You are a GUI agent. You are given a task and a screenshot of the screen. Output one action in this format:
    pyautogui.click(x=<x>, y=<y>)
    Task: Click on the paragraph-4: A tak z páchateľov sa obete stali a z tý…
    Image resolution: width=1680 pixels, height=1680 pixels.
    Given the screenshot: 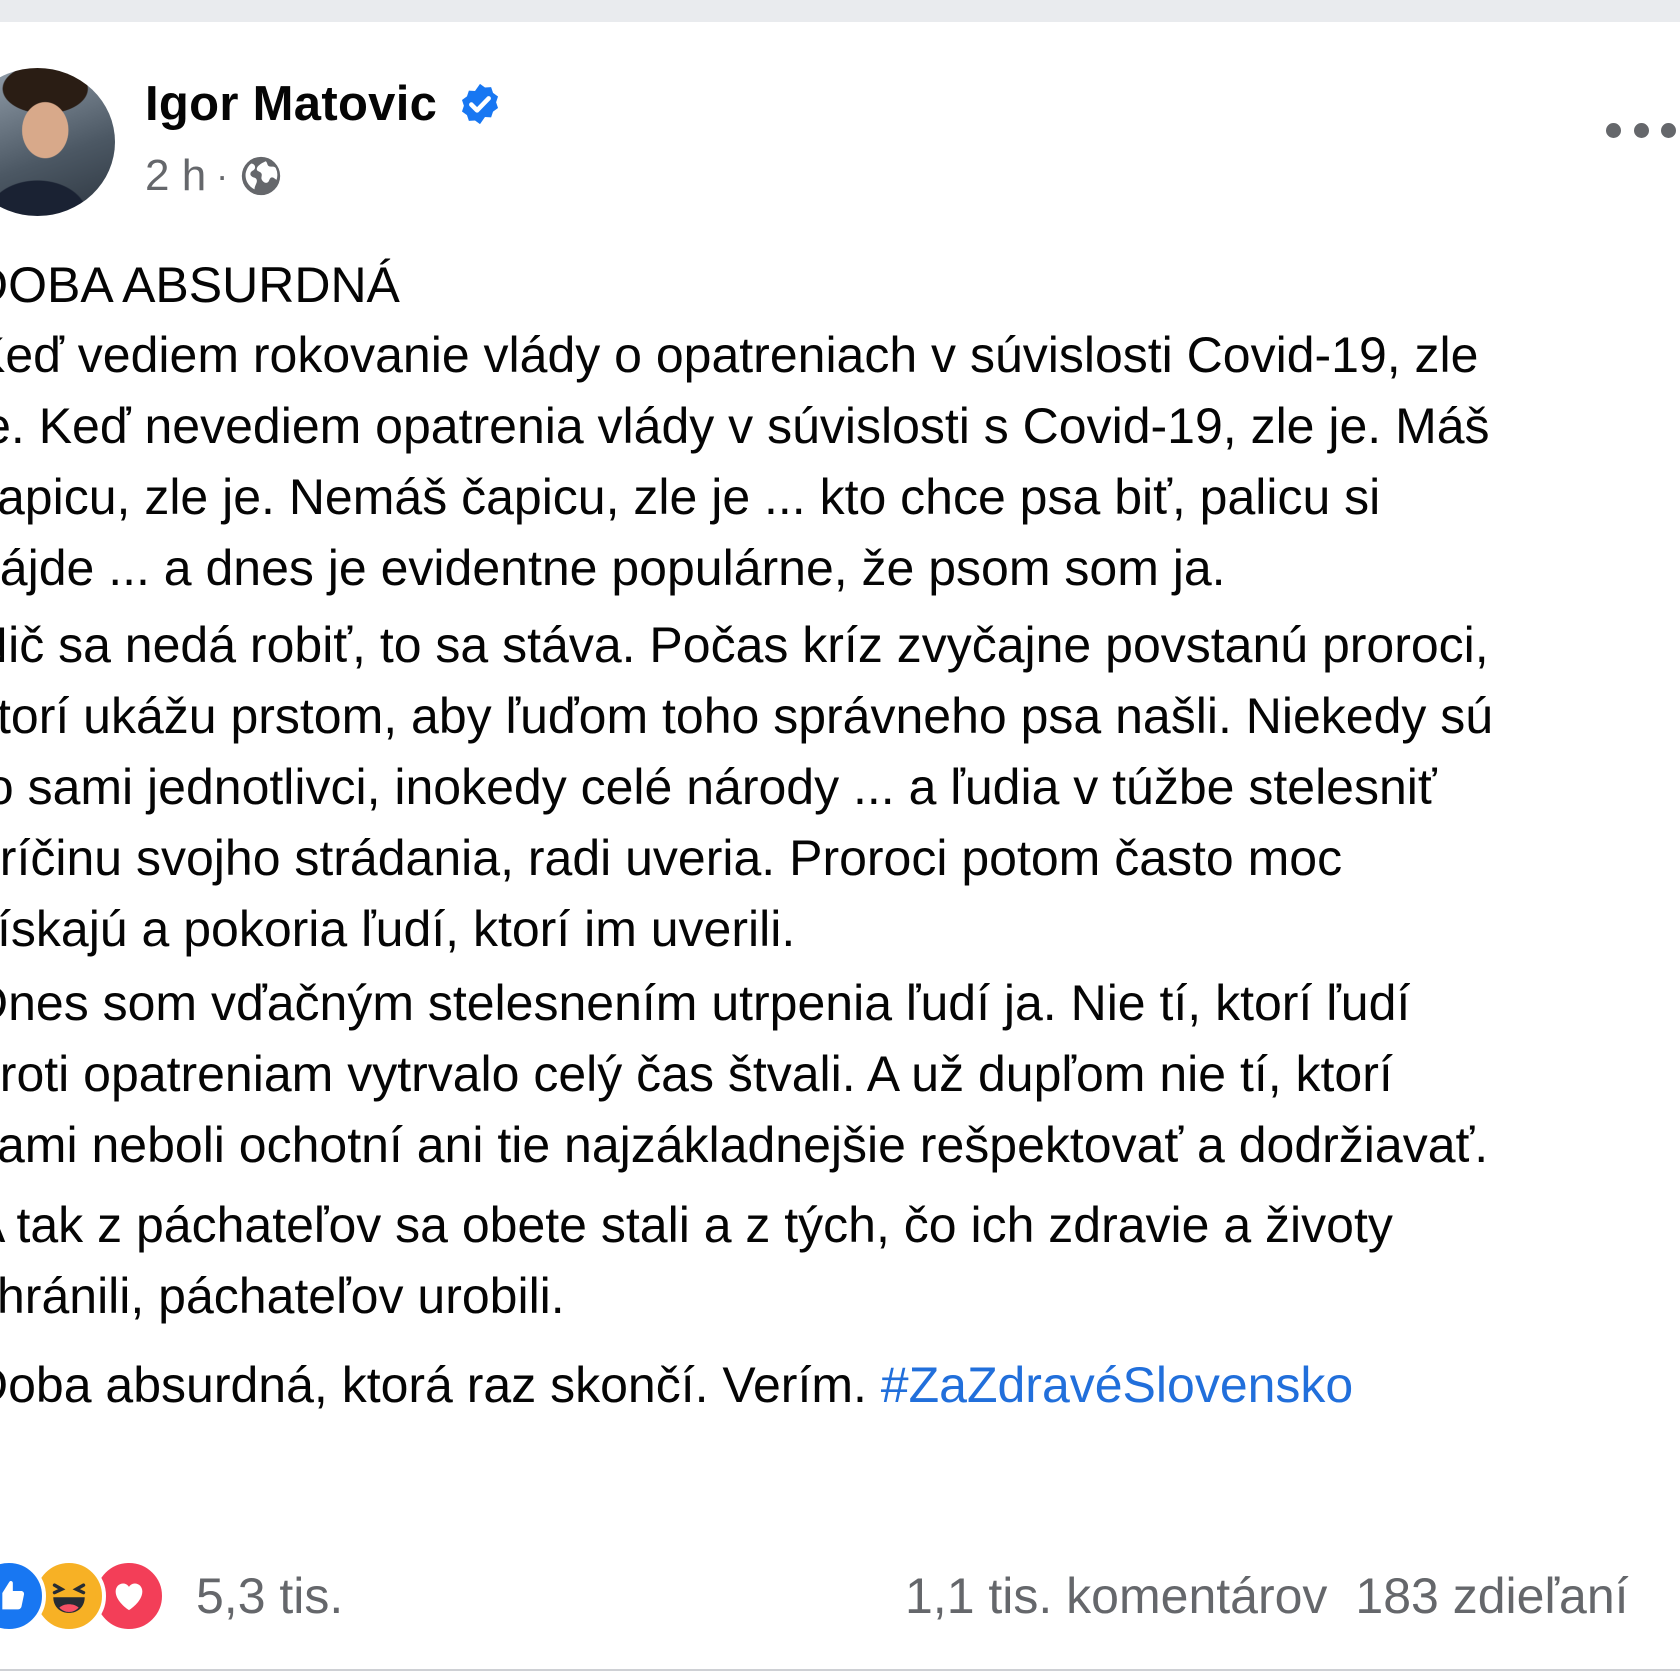 What is the action you would take?
    pyautogui.click(x=696, y=1261)
    